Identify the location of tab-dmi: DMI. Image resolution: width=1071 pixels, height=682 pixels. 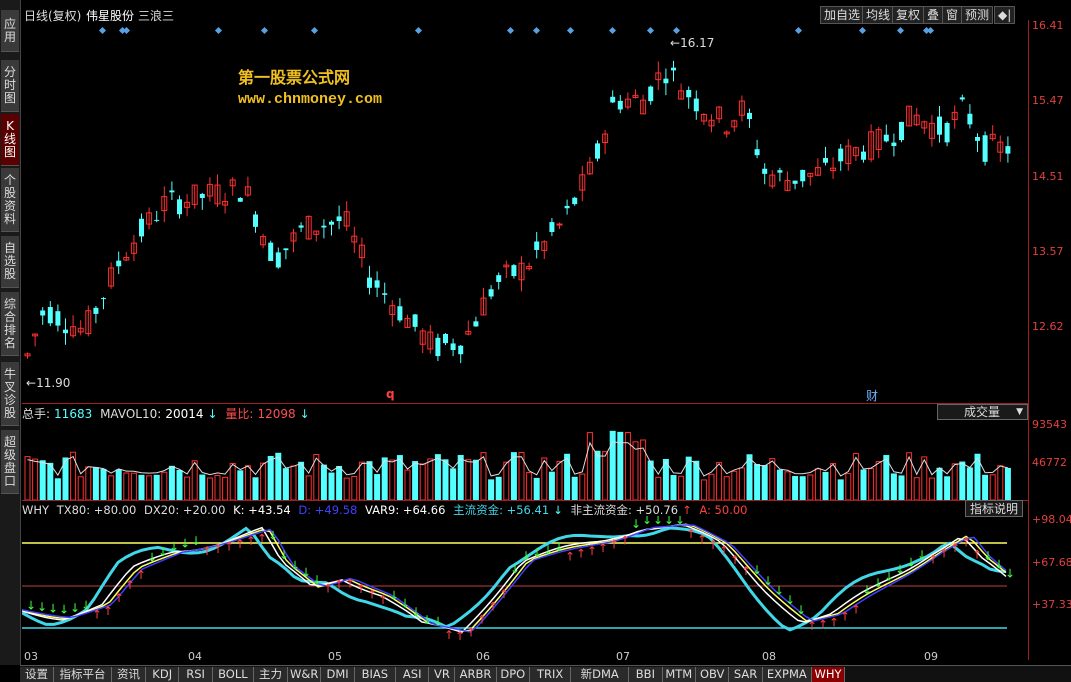
(338, 674).